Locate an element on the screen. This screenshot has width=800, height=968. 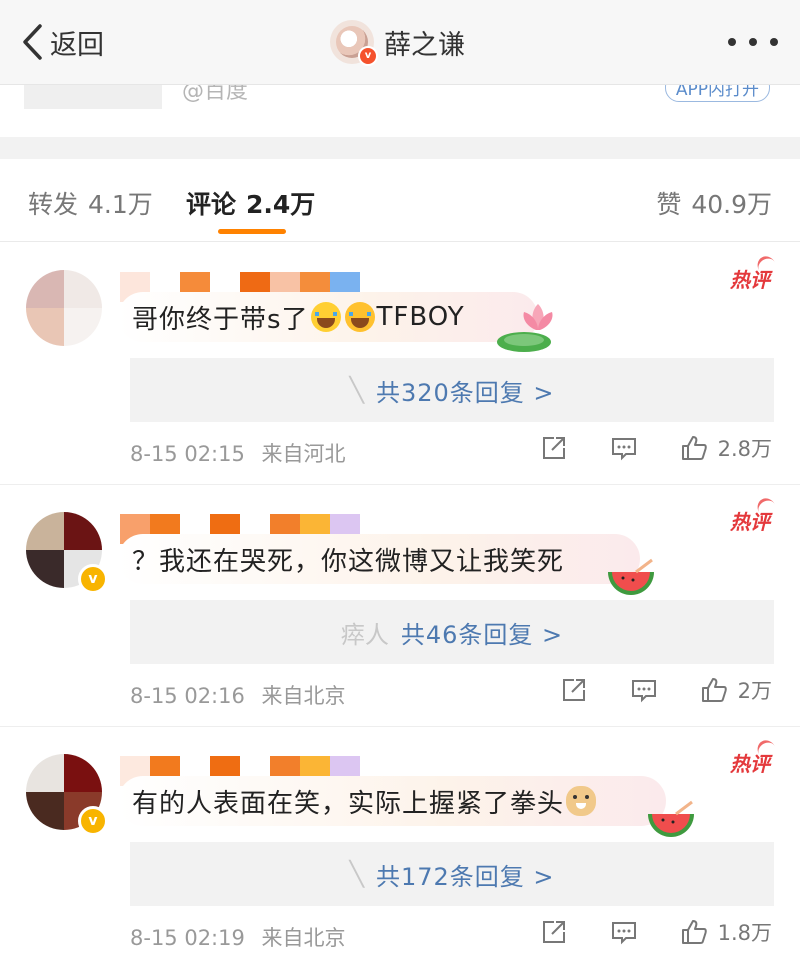
tab-label: 转发 is located at coordinates (53, 204).